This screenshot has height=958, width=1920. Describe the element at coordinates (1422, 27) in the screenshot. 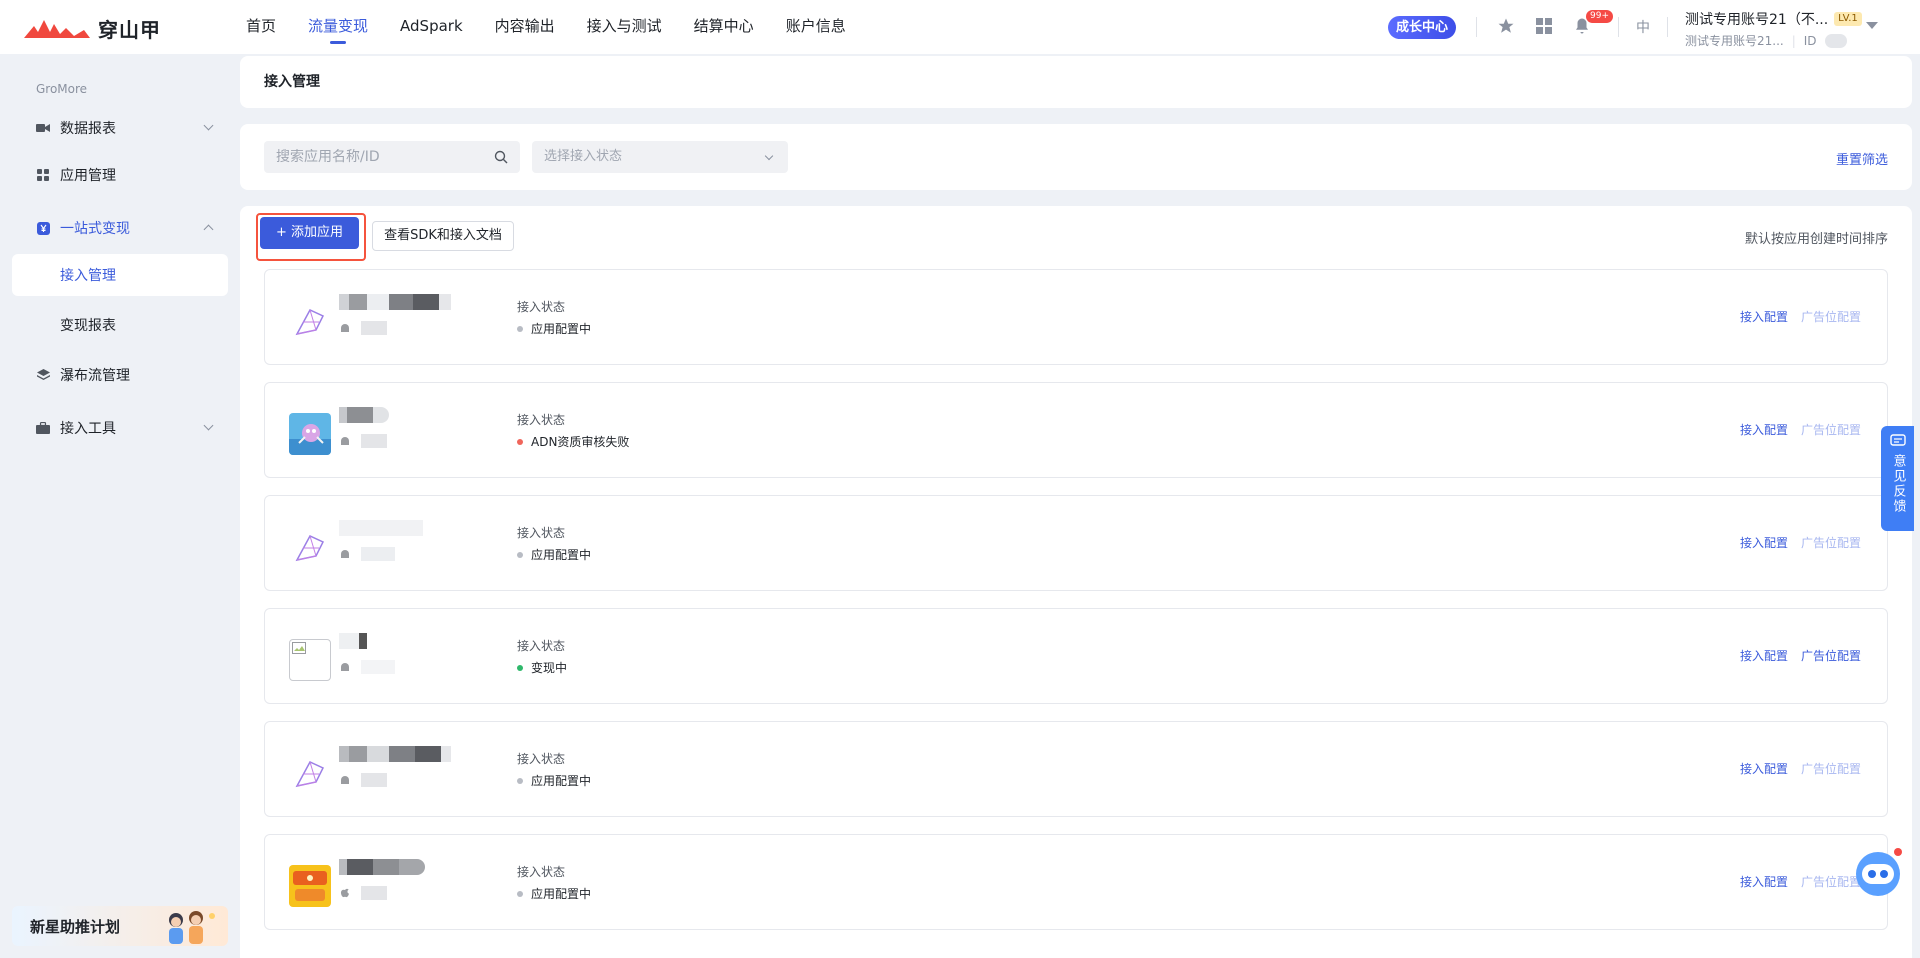

I see `growth-center-button: 成长中心` at that location.